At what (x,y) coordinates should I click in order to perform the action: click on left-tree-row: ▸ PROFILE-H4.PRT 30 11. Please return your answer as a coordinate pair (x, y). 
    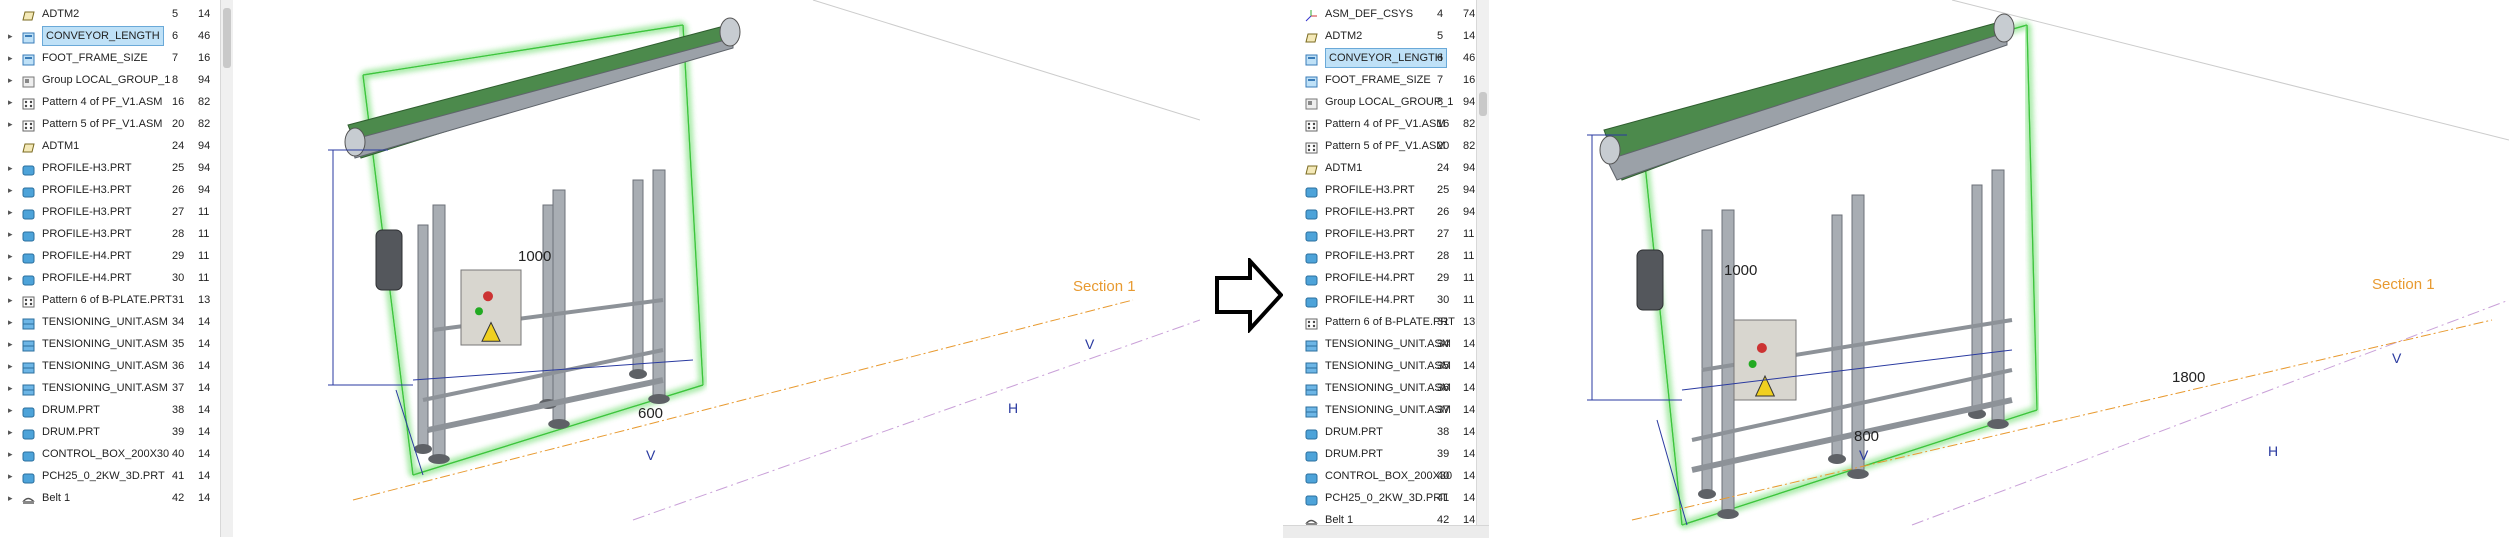
    Looking at the image, I should click on (110, 278).